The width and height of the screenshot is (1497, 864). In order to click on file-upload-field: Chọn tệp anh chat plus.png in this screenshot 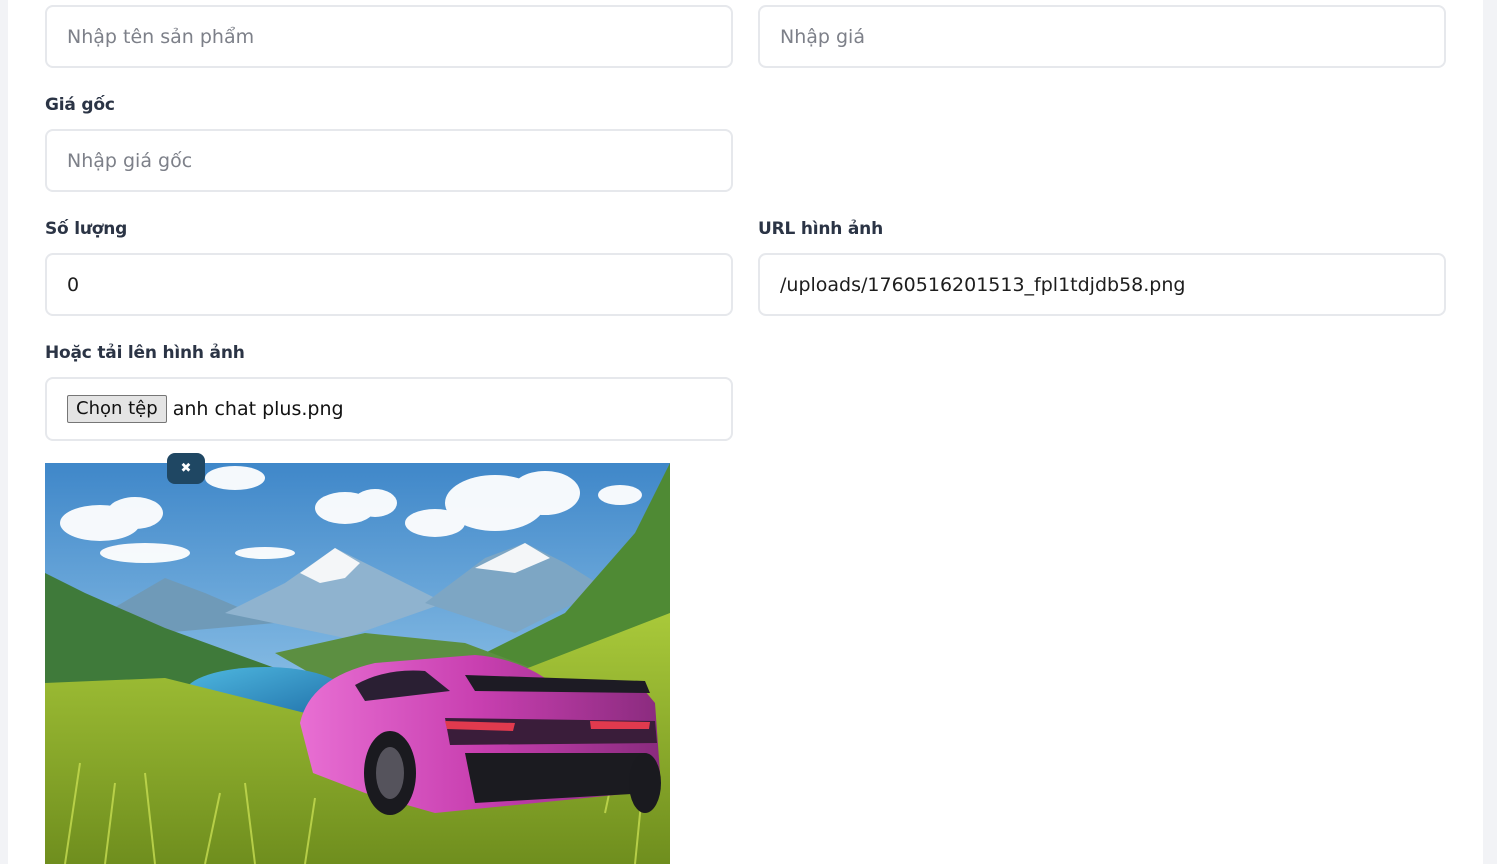, I will do `click(389, 409)`.